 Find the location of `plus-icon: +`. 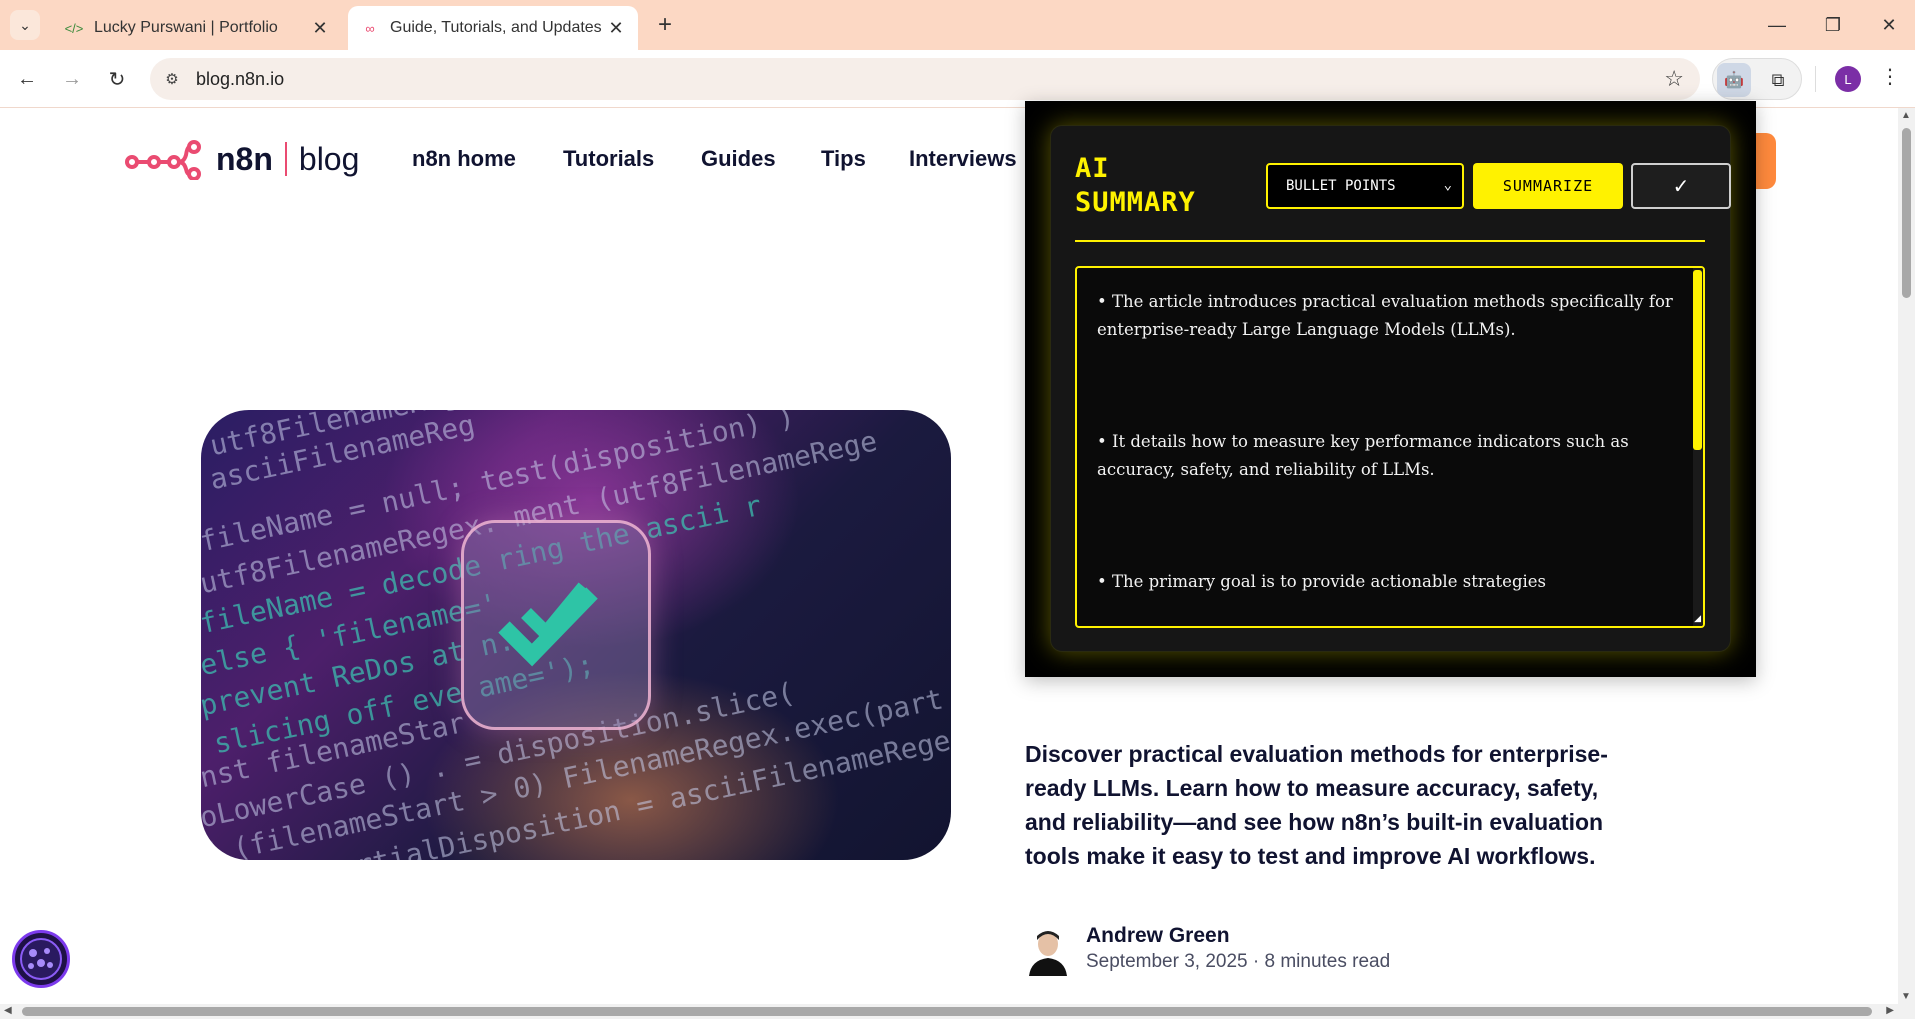

plus-icon: + is located at coordinates (664, 24).